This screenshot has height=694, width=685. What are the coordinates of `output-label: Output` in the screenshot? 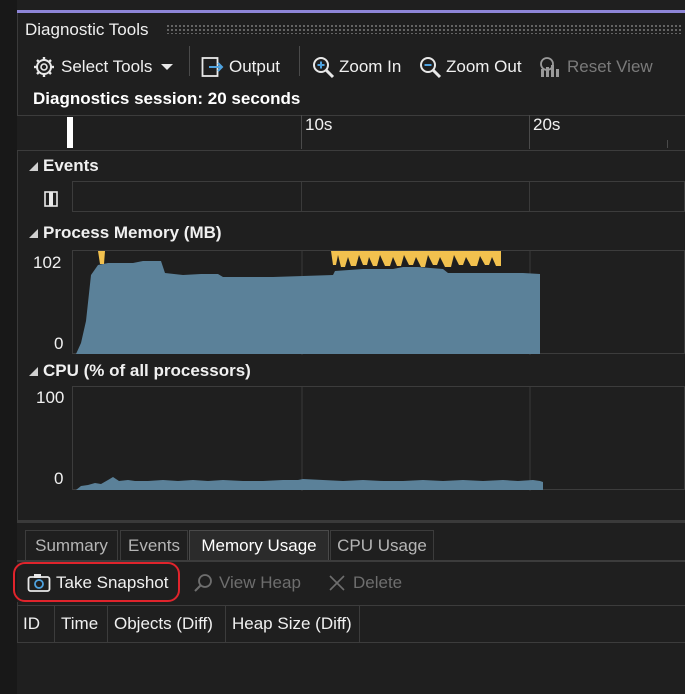 It's located at (255, 66).